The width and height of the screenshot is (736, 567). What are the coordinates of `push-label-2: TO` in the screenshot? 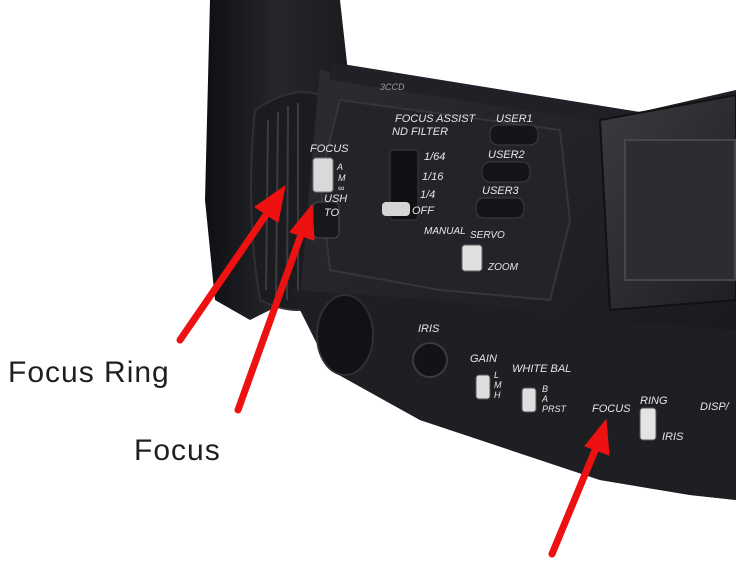 It's located at (332, 213).